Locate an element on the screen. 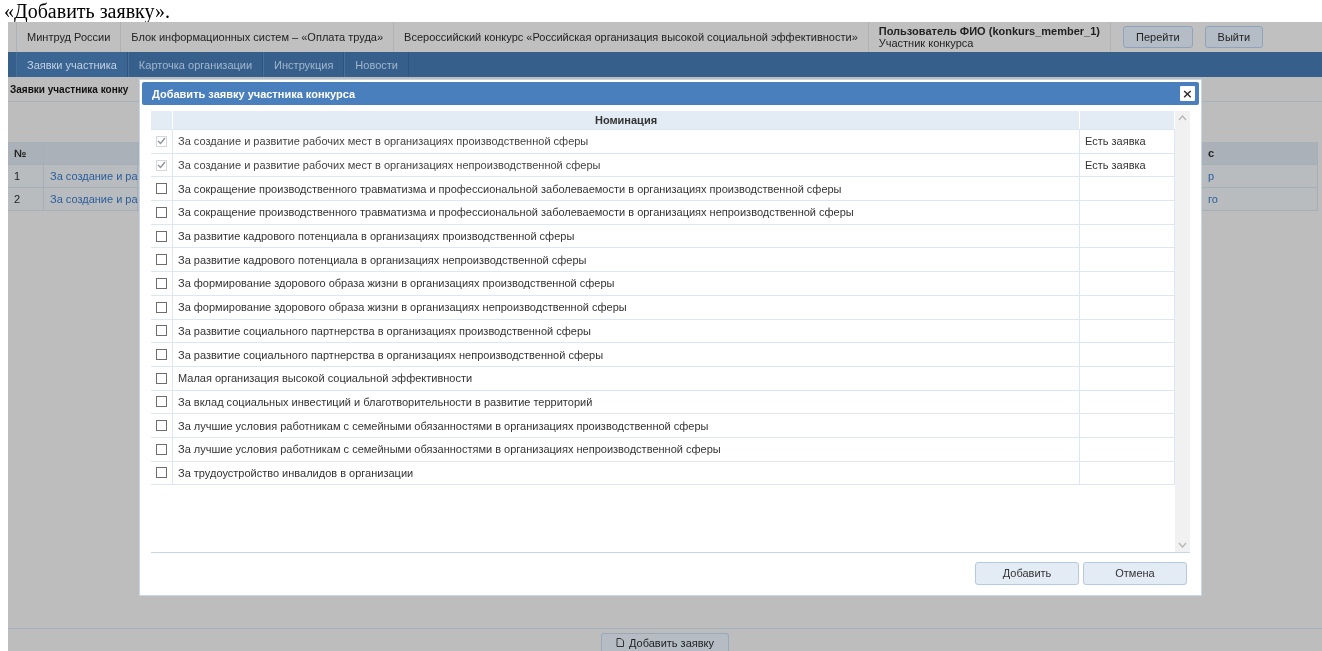 This screenshot has width=1322, height=651. nomination-cell: За развитие социального партнерства в организациях непроизводственной сферы is located at coordinates (626, 354).